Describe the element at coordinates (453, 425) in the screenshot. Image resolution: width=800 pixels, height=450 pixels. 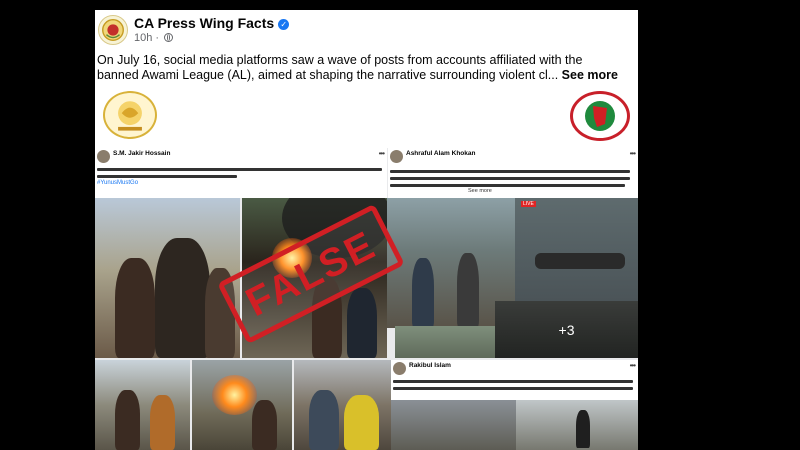
I see `photo-road` at that location.